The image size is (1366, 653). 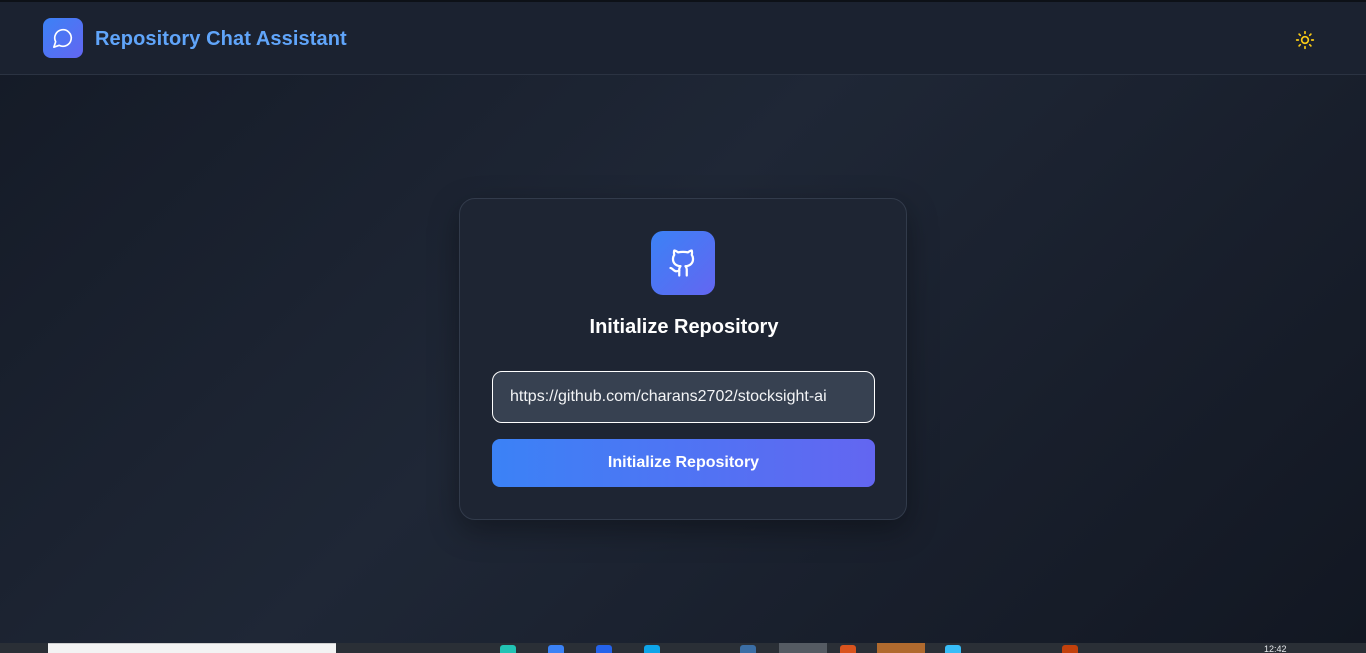 I want to click on app-title: Repository Chat Assistant, so click(x=221, y=39).